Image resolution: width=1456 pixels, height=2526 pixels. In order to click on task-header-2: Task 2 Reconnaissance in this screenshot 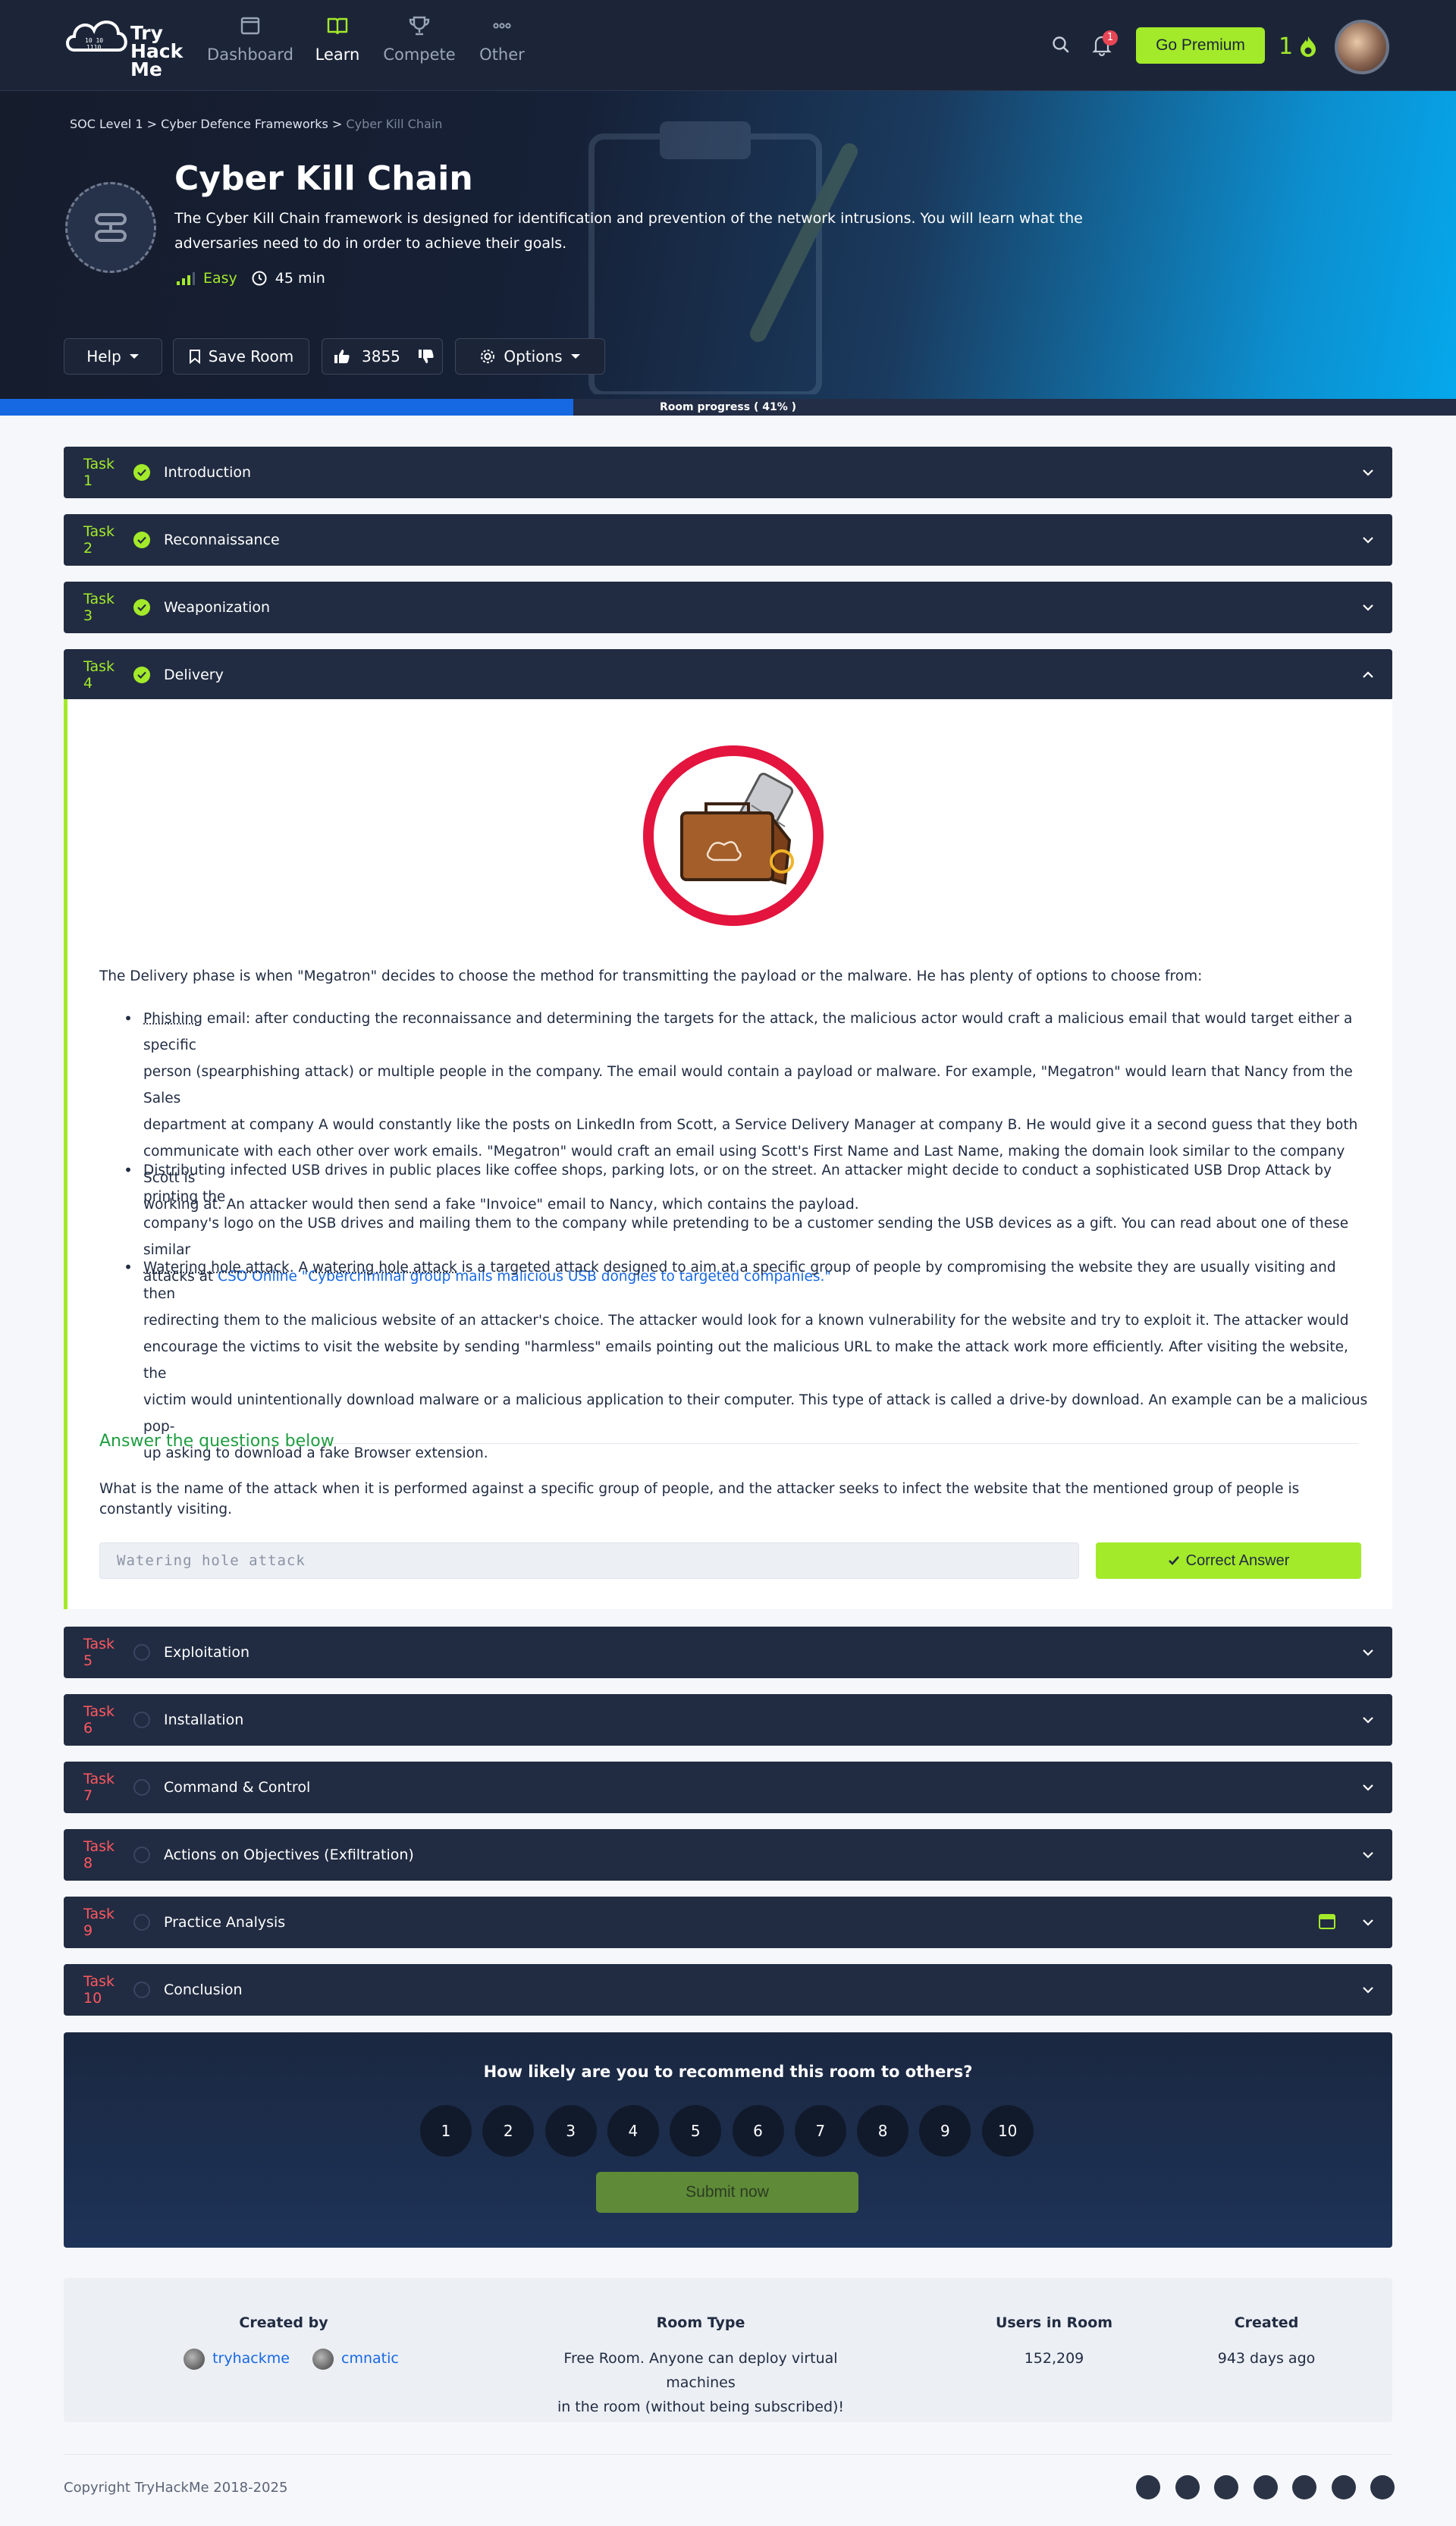, I will do `click(728, 540)`.